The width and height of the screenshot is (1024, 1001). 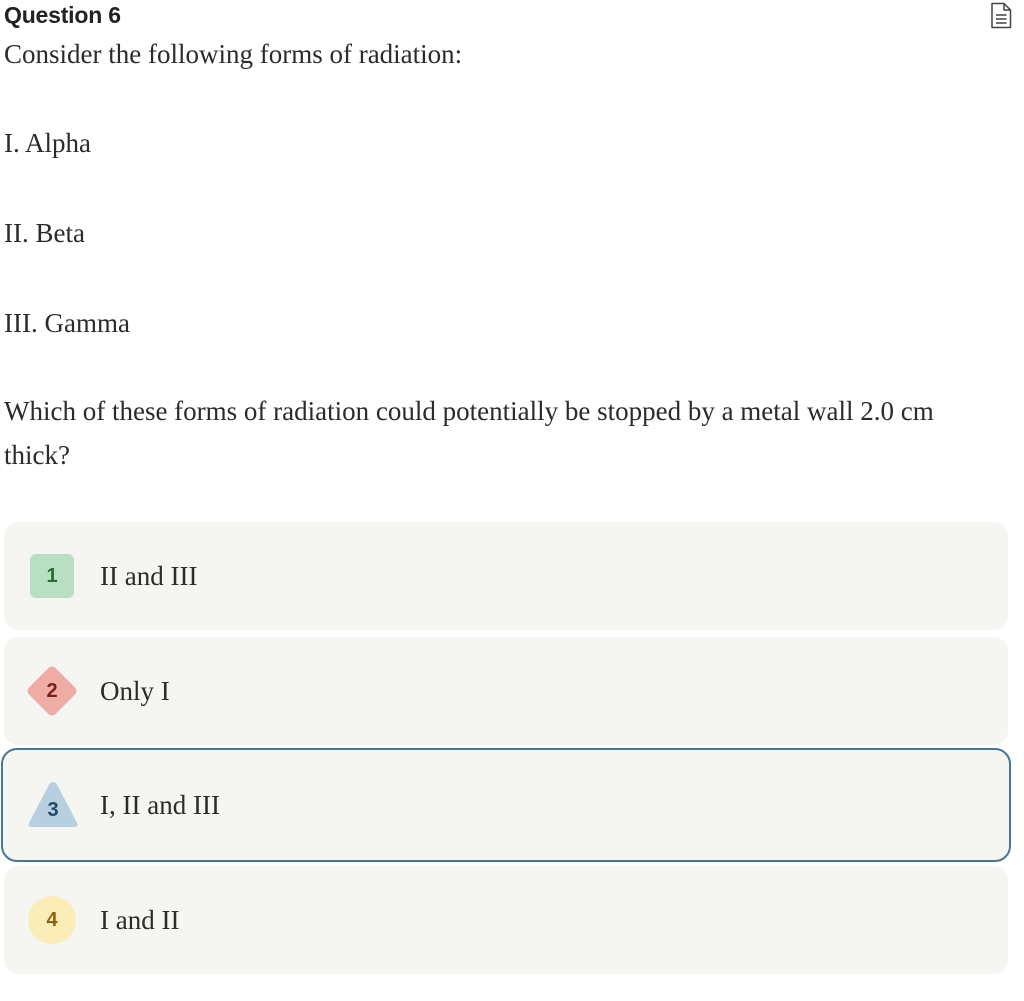 I want to click on option-label: II and III, so click(x=149, y=576).